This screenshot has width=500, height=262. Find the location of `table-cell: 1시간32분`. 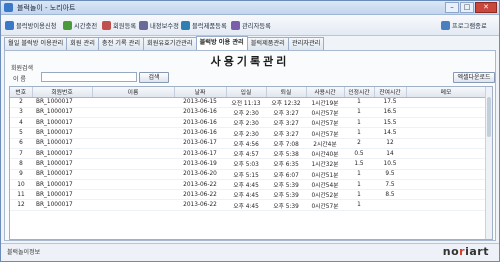

table-cell: 1시간32분 is located at coordinates (325, 164).